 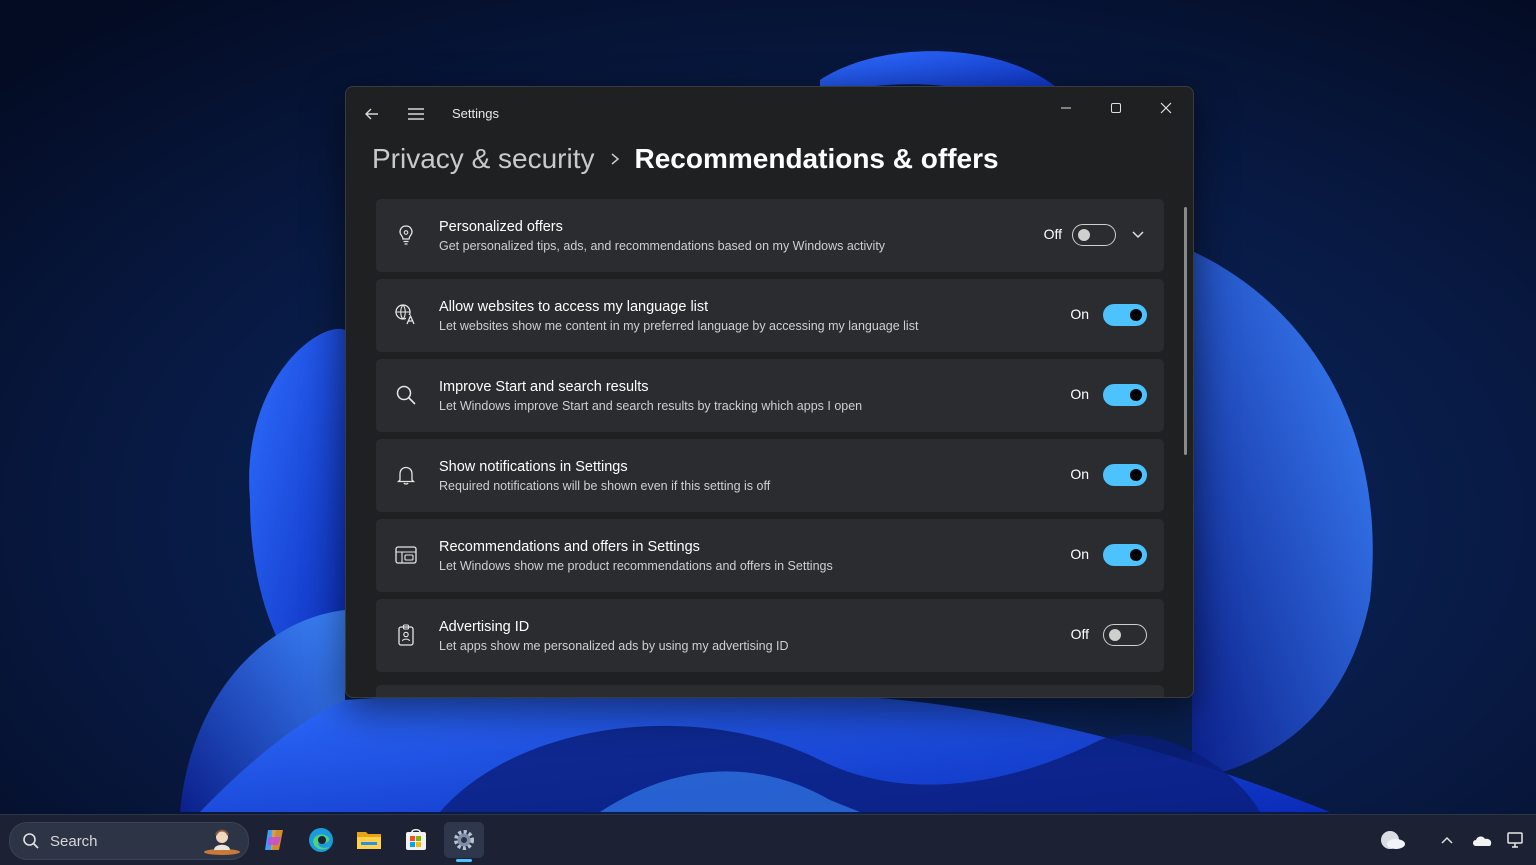 What do you see at coordinates (406, 475) in the screenshot?
I see `bell-icon` at bounding box center [406, 475].